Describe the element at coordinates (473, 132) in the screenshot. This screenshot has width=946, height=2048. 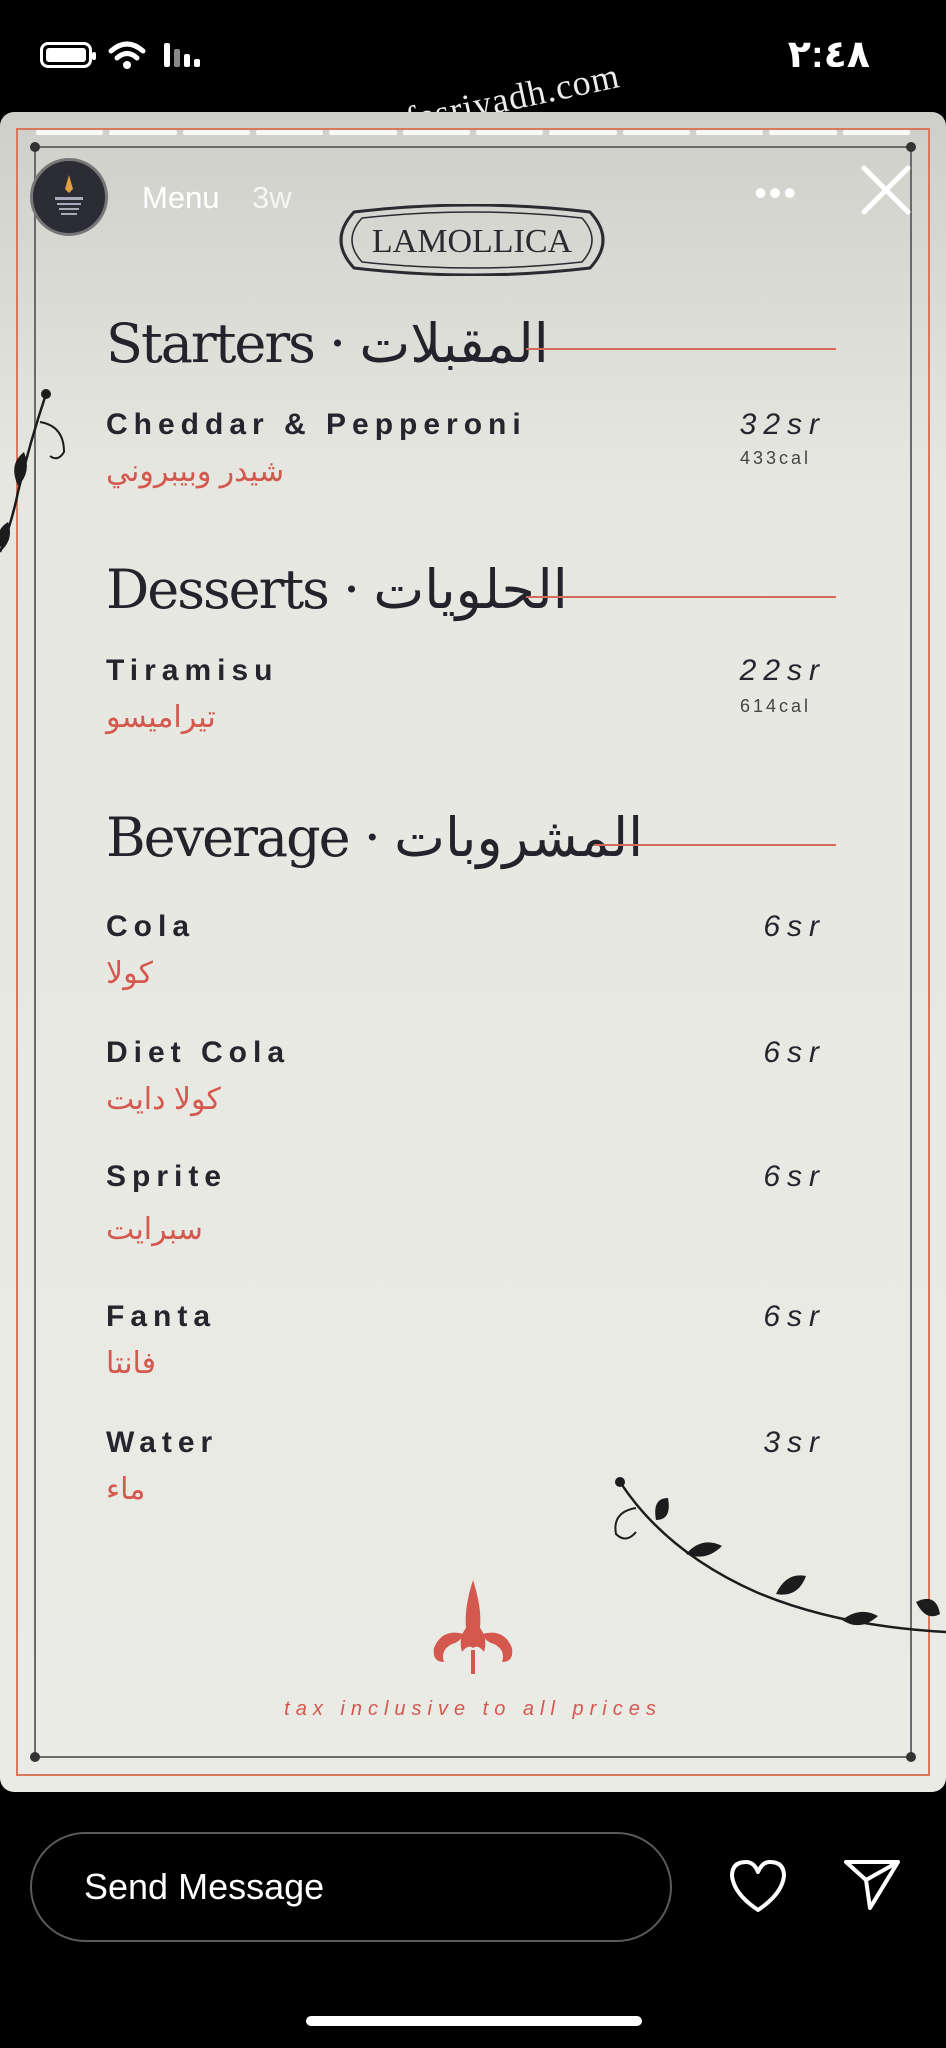
I see `story-progress` at that location.